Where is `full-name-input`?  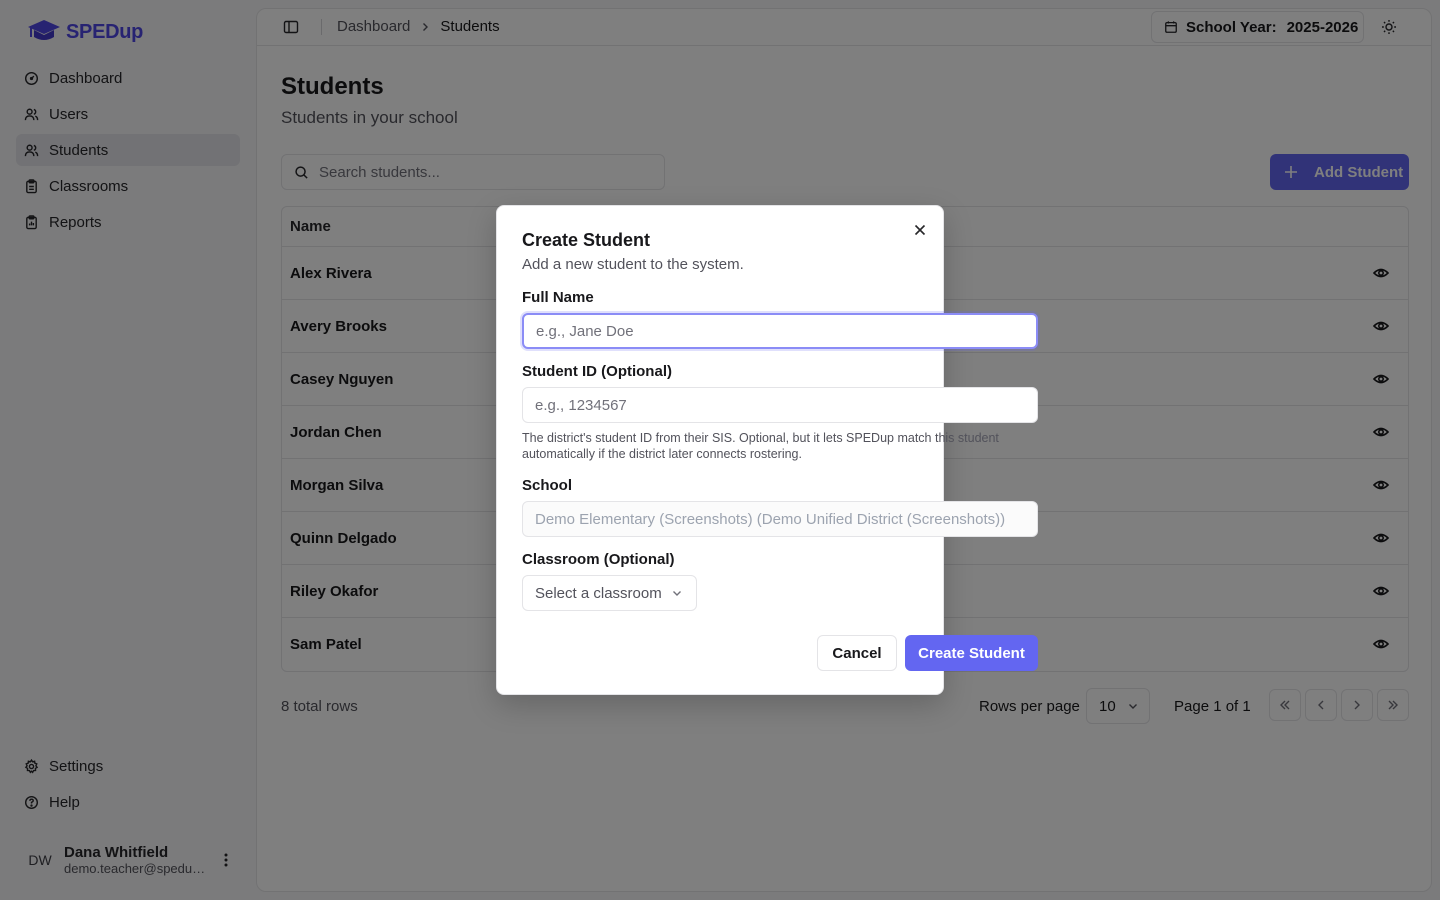 full-name-input is located at coordinates (780, 331).